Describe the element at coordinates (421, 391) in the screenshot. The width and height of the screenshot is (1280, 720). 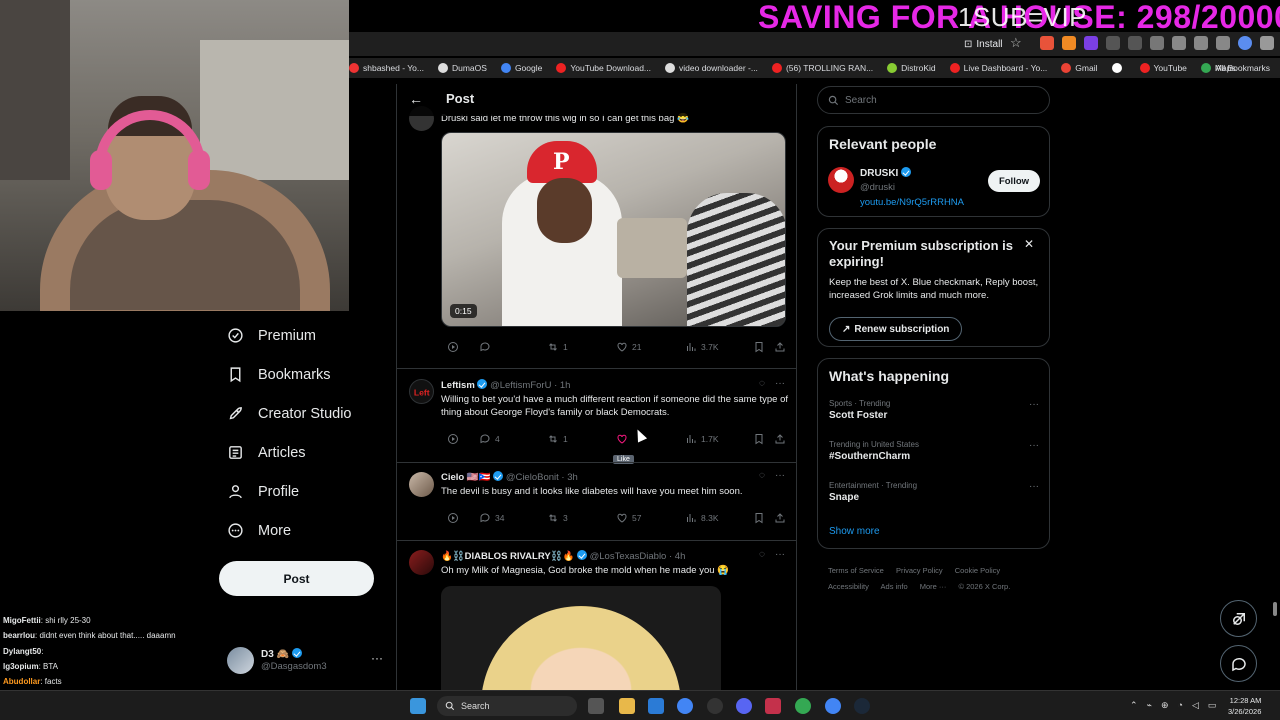
I see `avatar: Left` at that location.